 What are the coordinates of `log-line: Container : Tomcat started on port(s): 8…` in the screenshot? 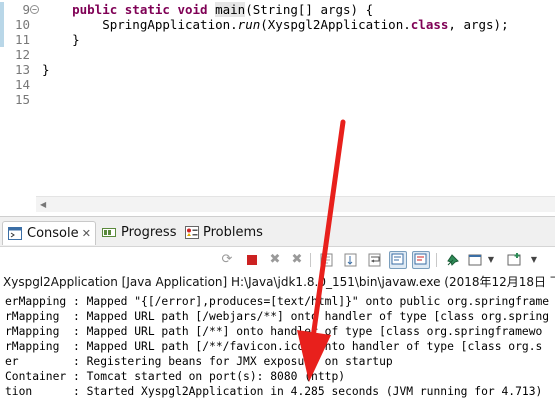 It's located at (175, 376).